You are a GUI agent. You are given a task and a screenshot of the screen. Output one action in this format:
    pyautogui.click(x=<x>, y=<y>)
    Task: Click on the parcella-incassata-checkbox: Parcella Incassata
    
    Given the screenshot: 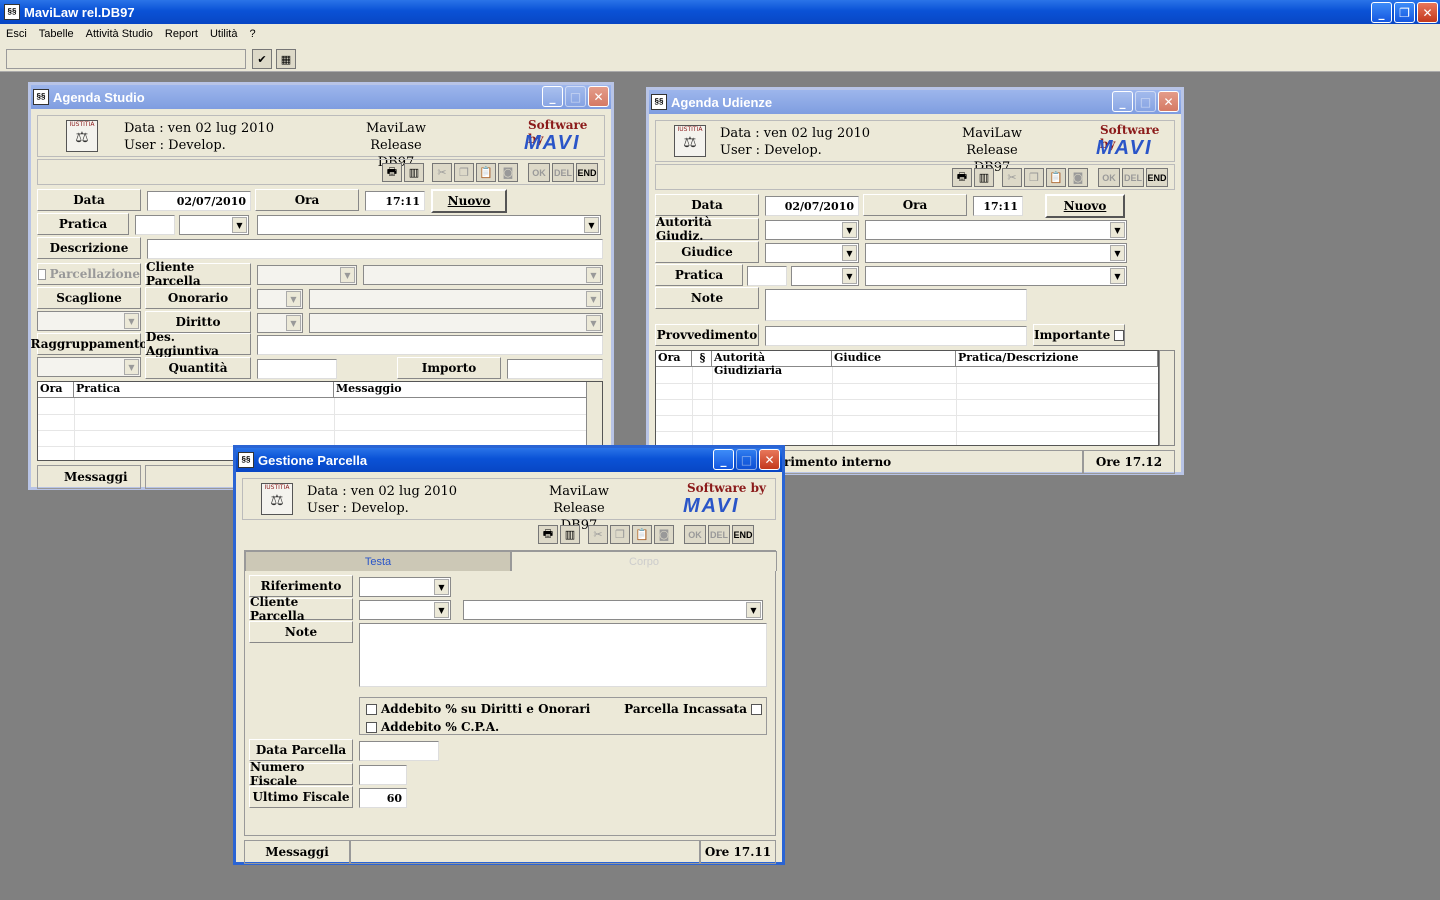 What is the action you would take?
    pyautogui.click(x=693, y=709)
    